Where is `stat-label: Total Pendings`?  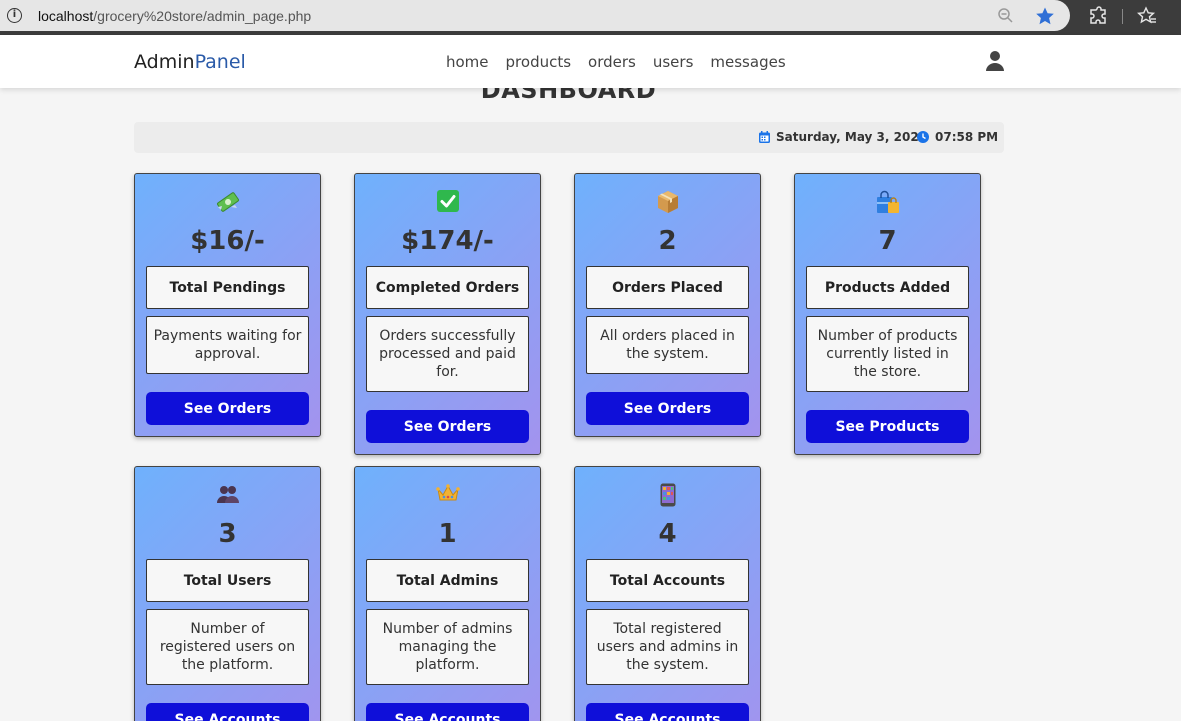 stat-label: Total Pendings is located at coordinates (227, 287).